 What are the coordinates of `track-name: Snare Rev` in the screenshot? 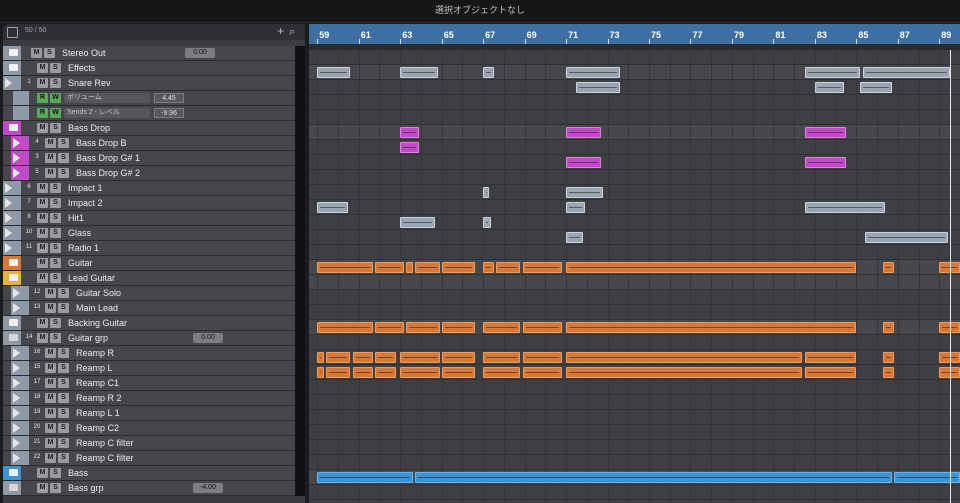 It's located at (89, 83).